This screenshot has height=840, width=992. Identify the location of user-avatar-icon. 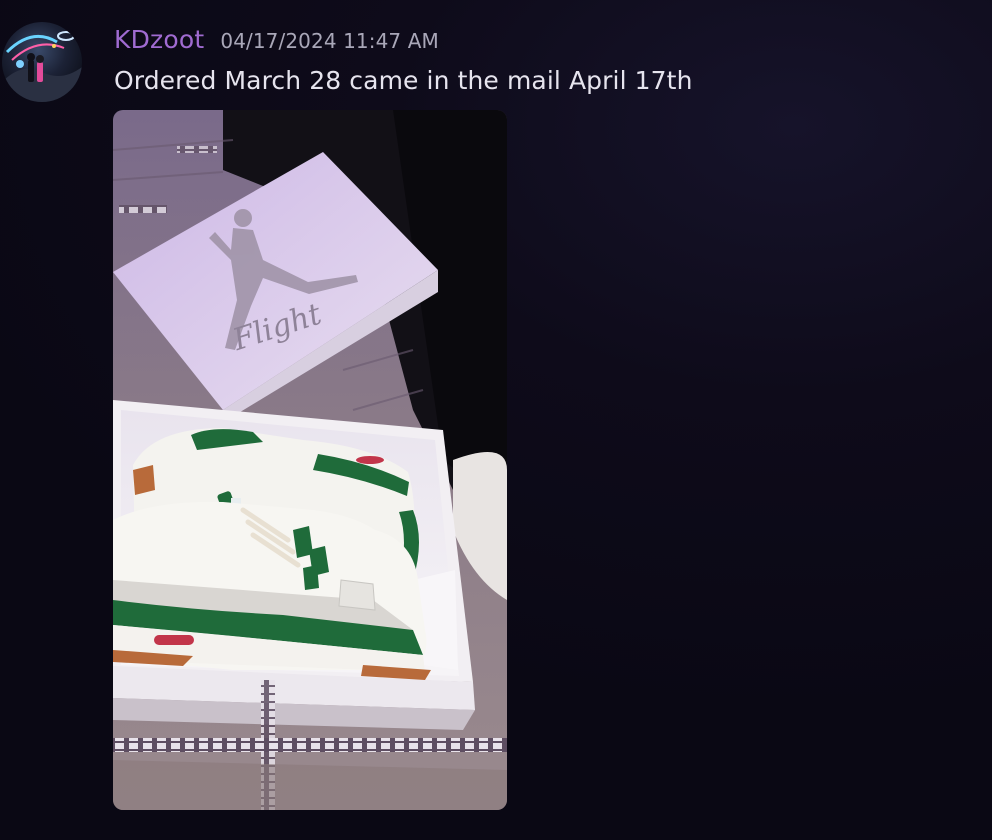
(42, 62).